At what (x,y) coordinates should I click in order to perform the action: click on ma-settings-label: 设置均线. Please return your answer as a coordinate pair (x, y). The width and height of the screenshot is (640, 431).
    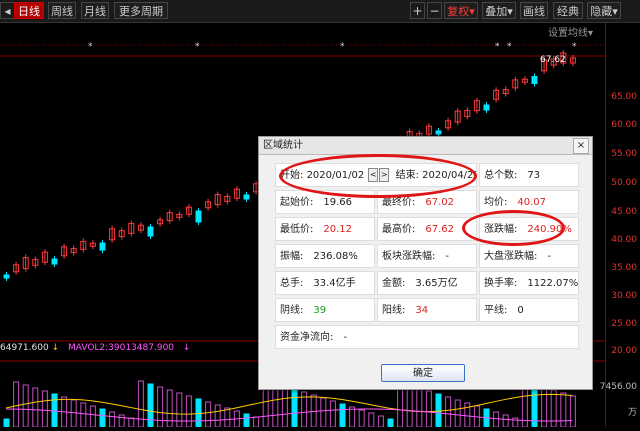
    Looking at the image, I should click on (568, 33).